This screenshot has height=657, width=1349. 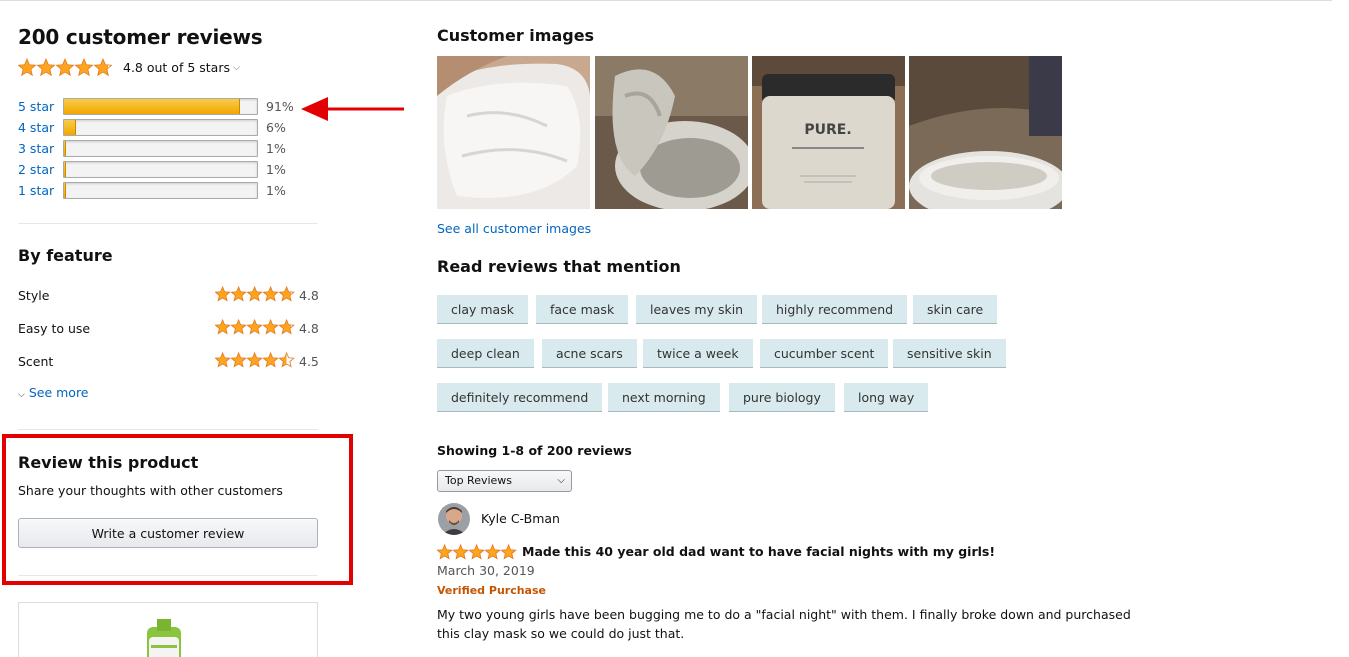 What do you see at coordinates (559, 266) in the screenshot?
I see `mentions-heading: Read reviews that mention` at bounding box center [559, 266].